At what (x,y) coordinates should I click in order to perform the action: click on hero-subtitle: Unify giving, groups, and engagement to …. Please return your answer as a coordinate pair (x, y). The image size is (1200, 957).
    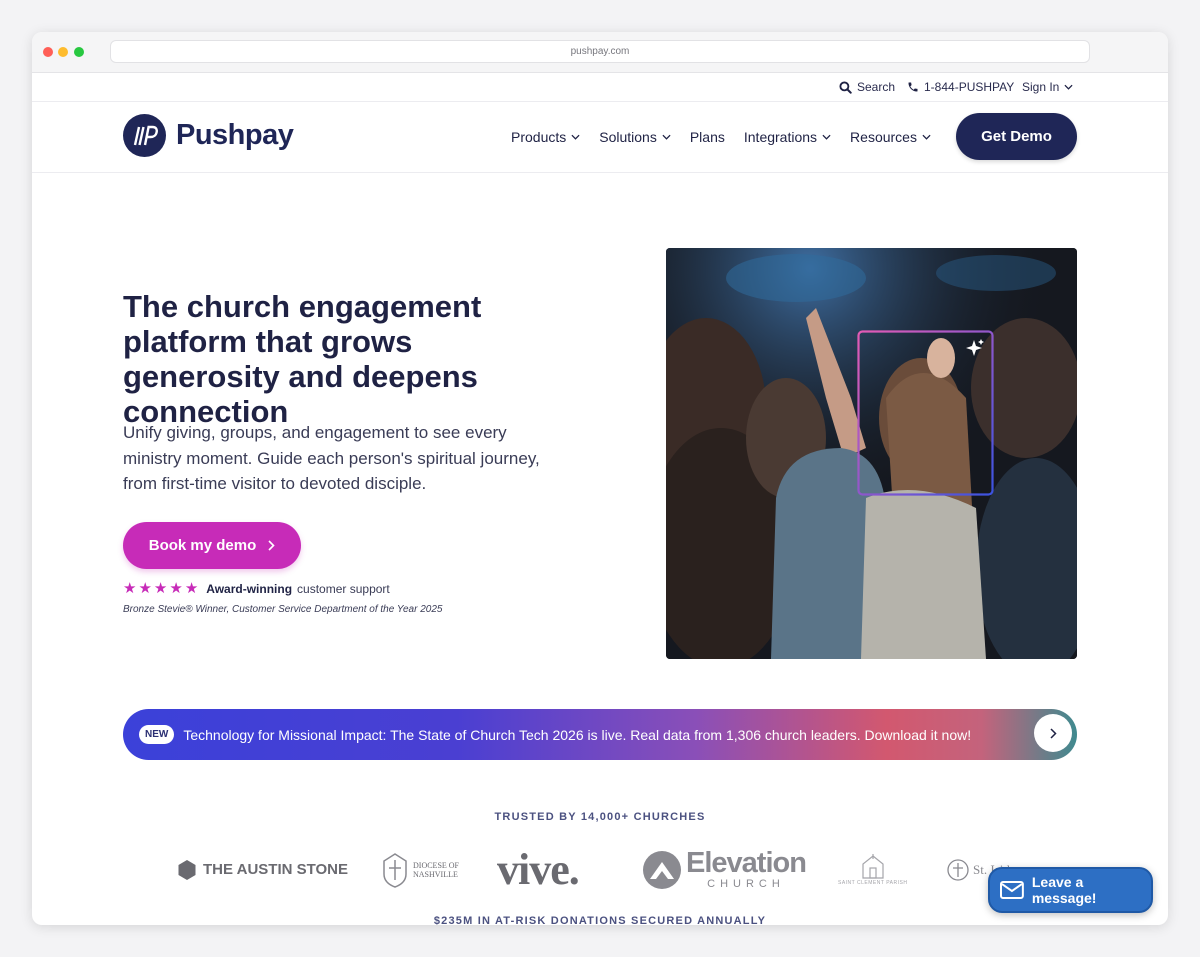
    Looking at the image, I should click on (331, 458).